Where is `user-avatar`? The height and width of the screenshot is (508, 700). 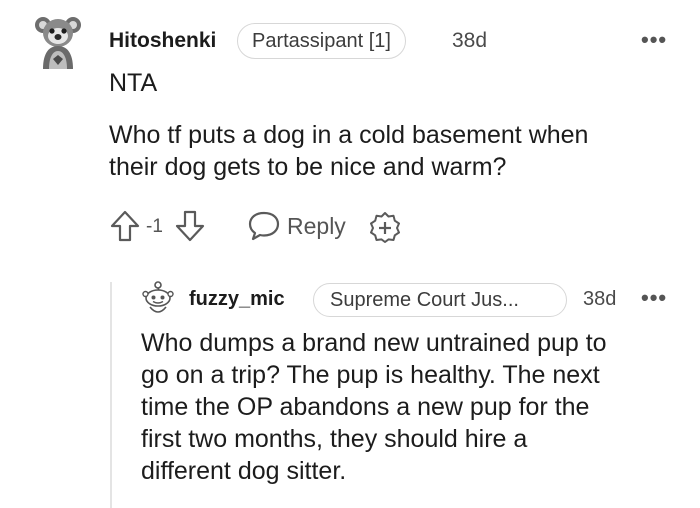
user-avatar is located at coordinates (58, 41).